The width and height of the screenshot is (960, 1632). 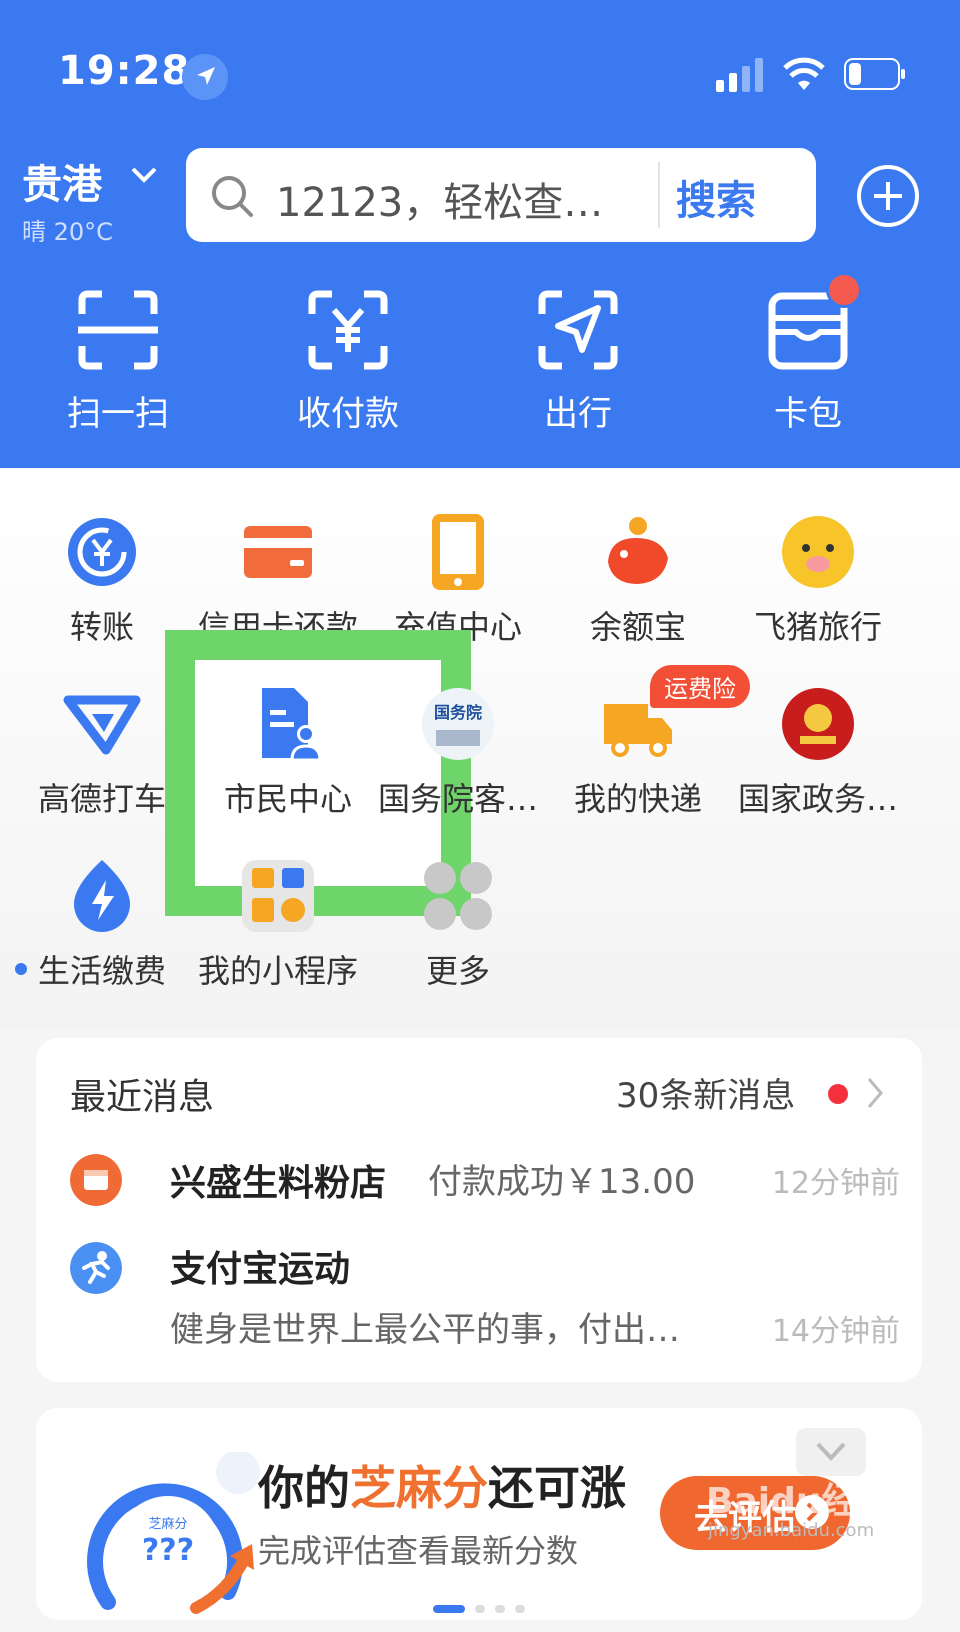 What do you see at coordinates (637, 799) in the screenshot?
I see `service-label: 我的快递` at bounding box center [637, 799].